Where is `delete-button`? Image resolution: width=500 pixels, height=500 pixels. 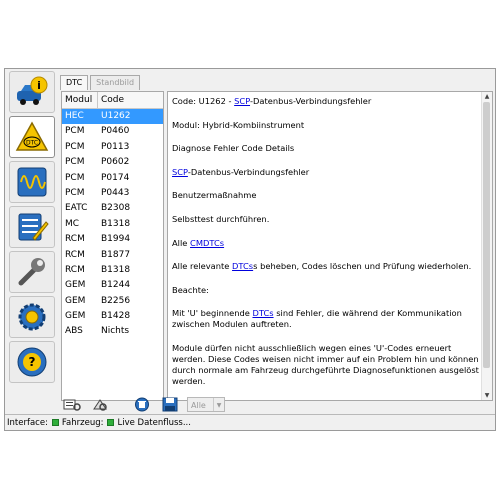 delete-button is located at coordinates (142, 404).